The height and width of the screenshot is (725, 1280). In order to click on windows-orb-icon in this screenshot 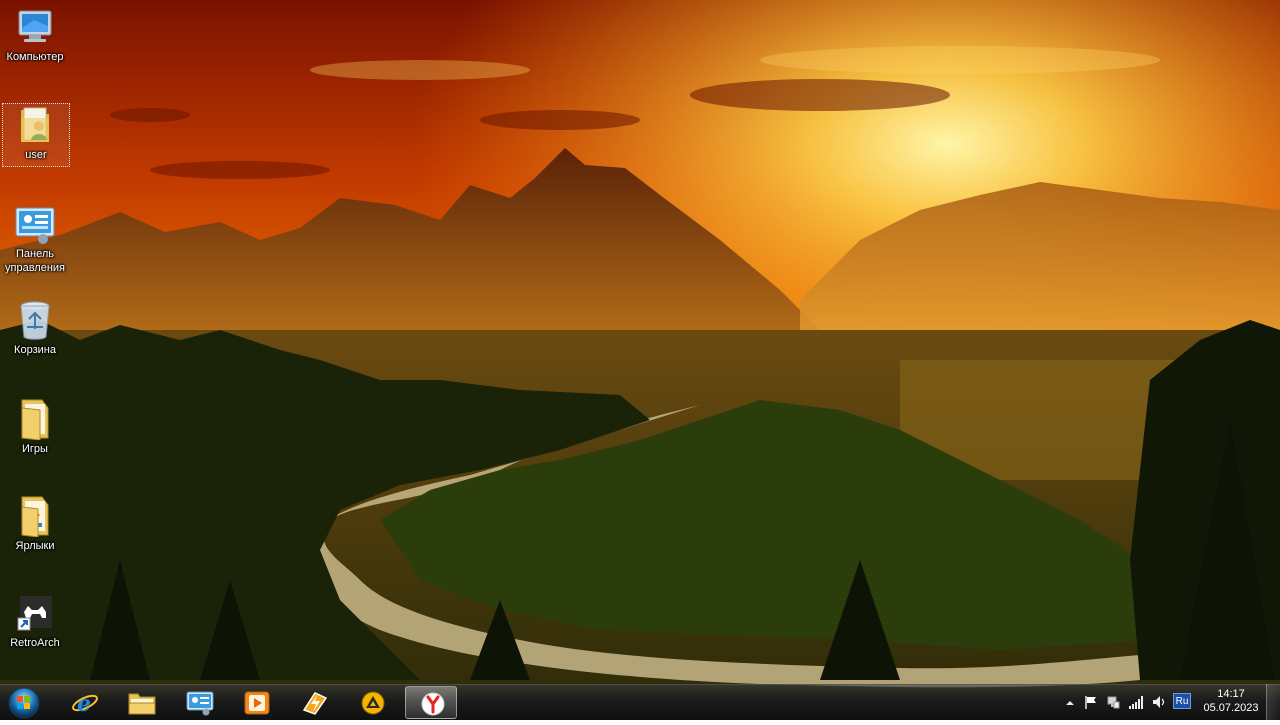, I will do `click(24, 703)`.